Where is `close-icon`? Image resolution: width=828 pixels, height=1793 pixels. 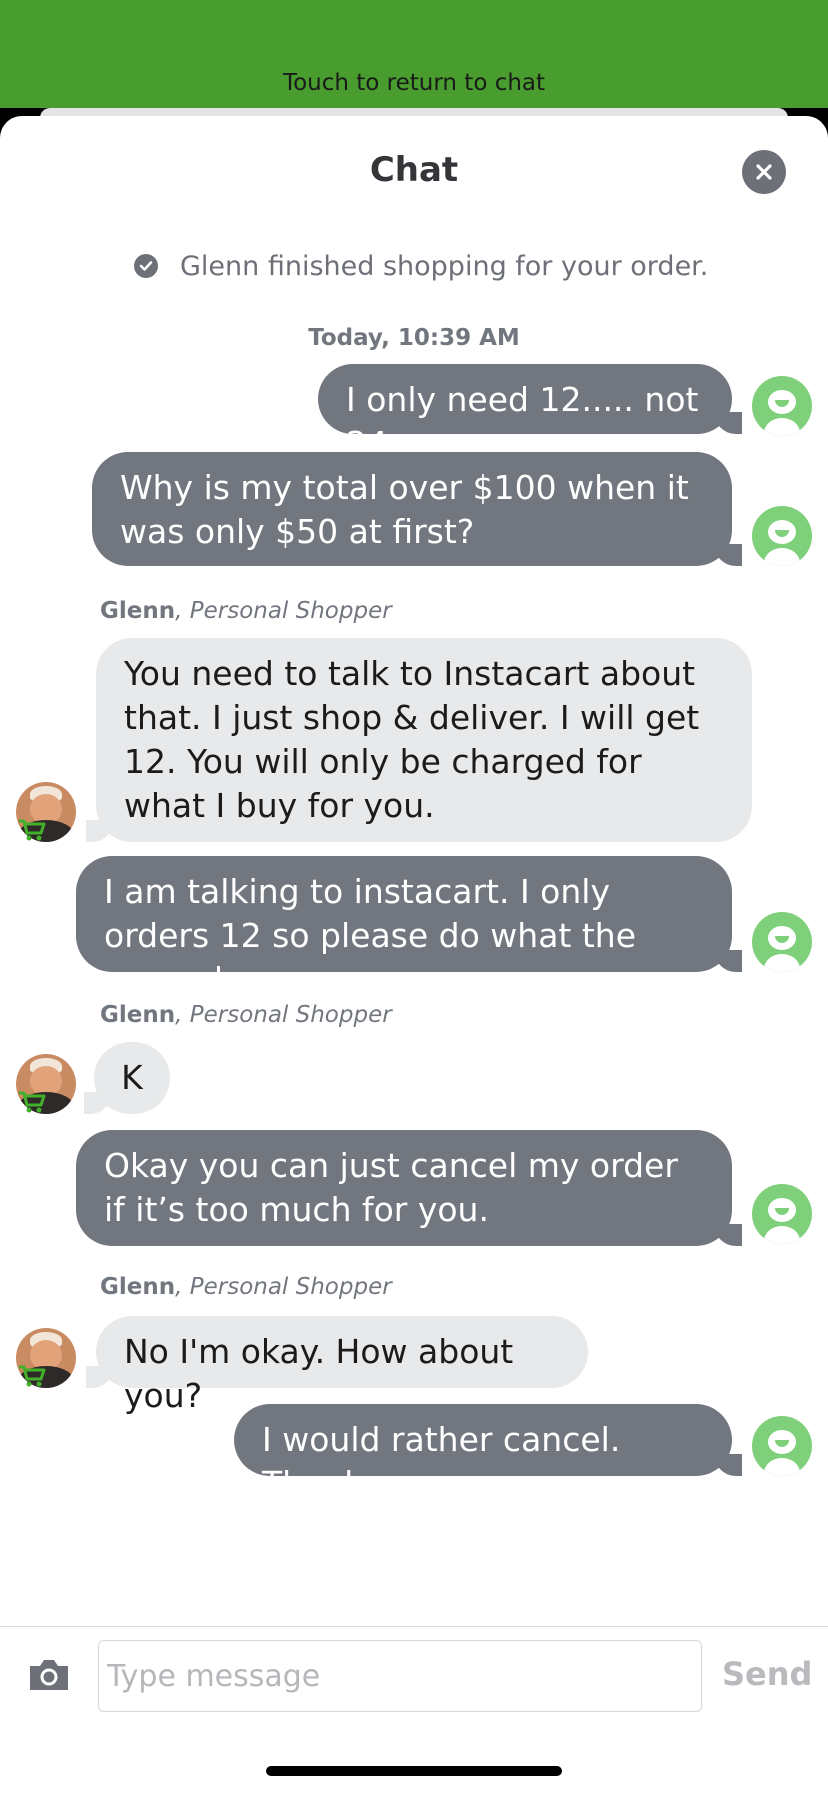
close-icon is located at coordinates (764, 172).